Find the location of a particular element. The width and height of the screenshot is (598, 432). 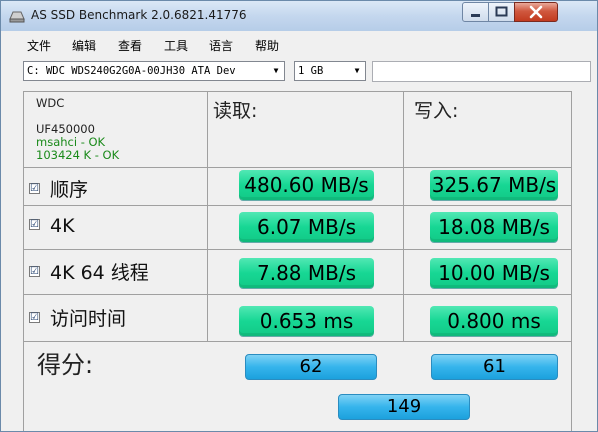

menu-file: 文件 is located at coordinates (39, 45).